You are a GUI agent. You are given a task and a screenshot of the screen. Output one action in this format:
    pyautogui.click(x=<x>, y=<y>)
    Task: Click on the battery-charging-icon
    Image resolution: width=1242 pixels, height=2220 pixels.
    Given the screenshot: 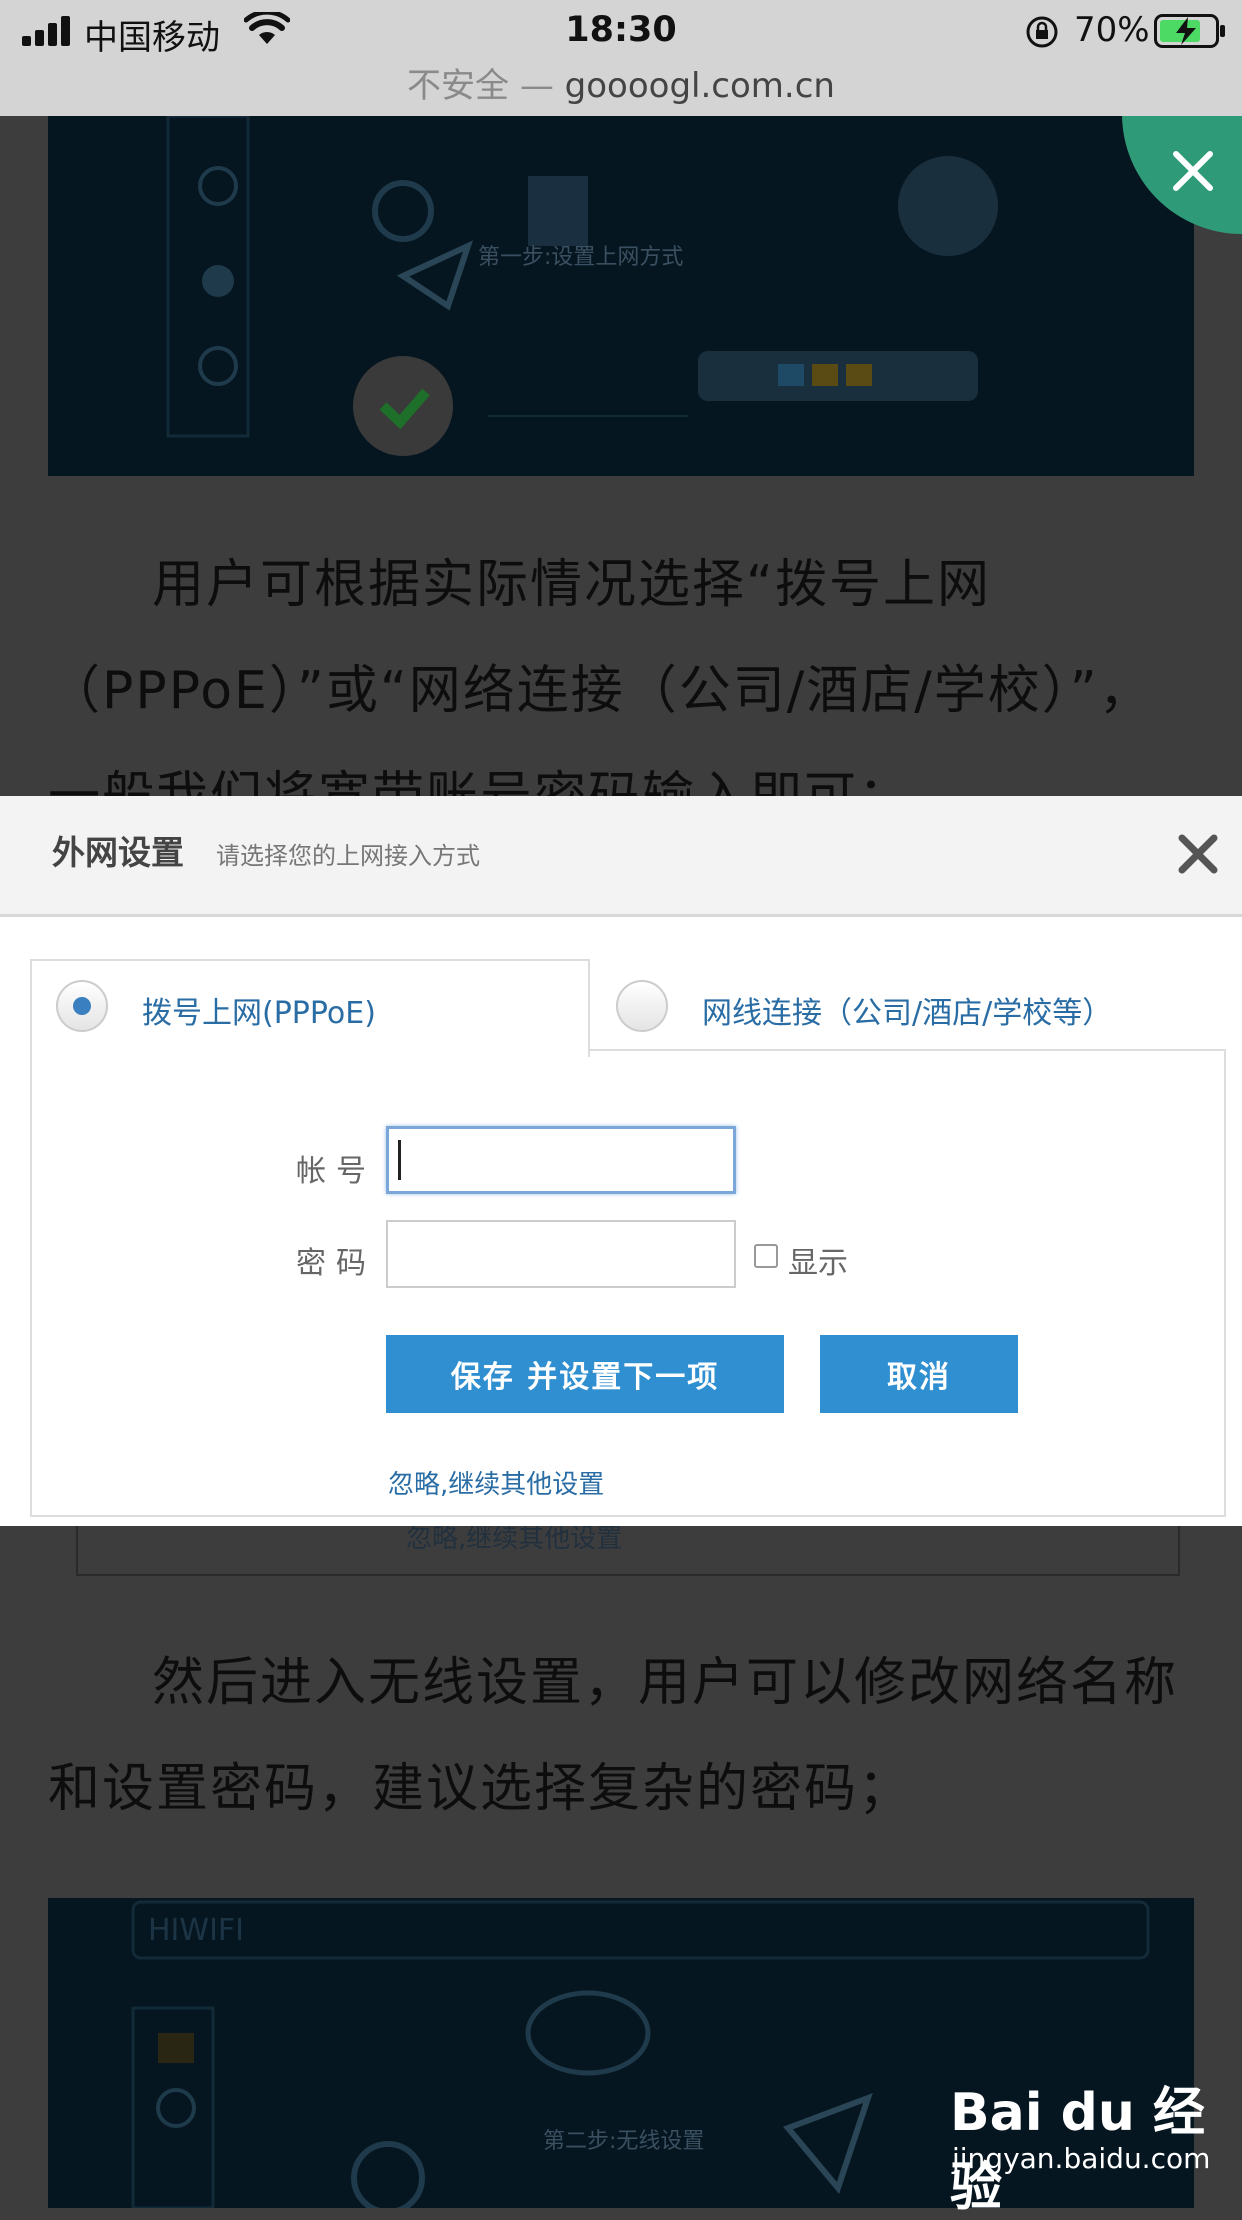 What is the action you would take?
    pyautogui.click(x=1189, y=31)
    